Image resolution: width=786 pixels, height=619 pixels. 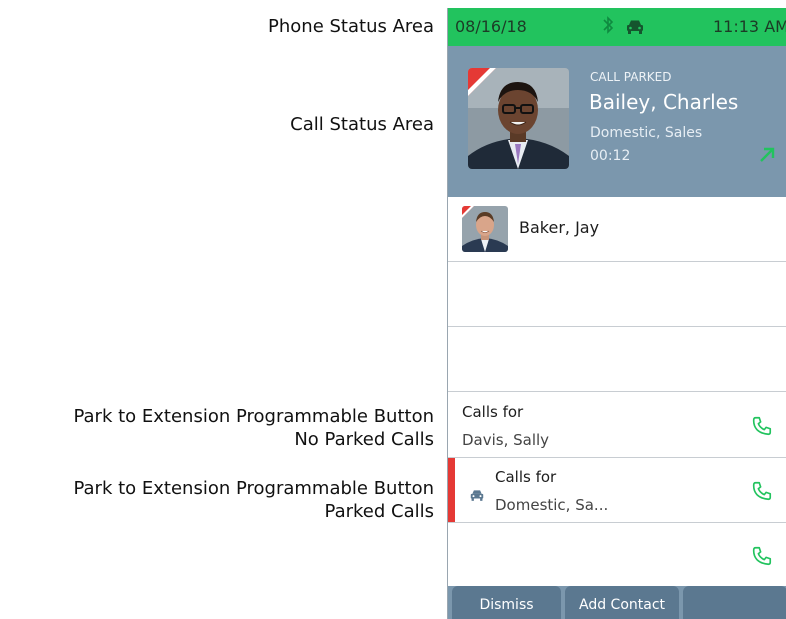 What do you see at coordinates (610, 156) in the screenshot?
I see `call-duration: 00:12` at bounding box center [610, 156].